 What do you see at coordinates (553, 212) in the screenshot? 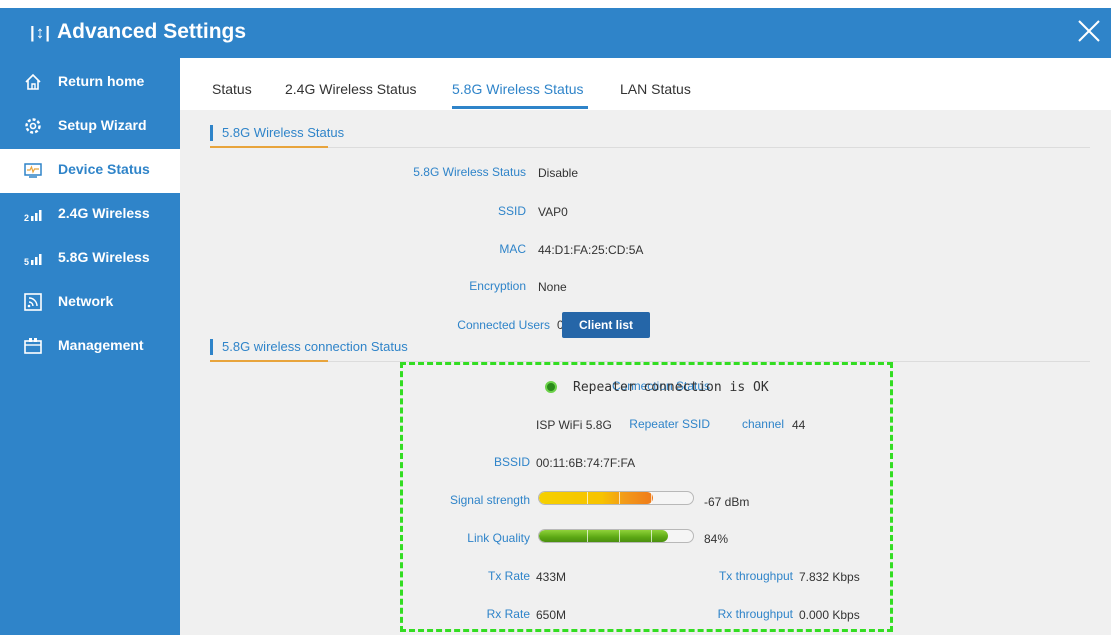
I see `ssid-value: VAP0` at bounding box center [553, 212].